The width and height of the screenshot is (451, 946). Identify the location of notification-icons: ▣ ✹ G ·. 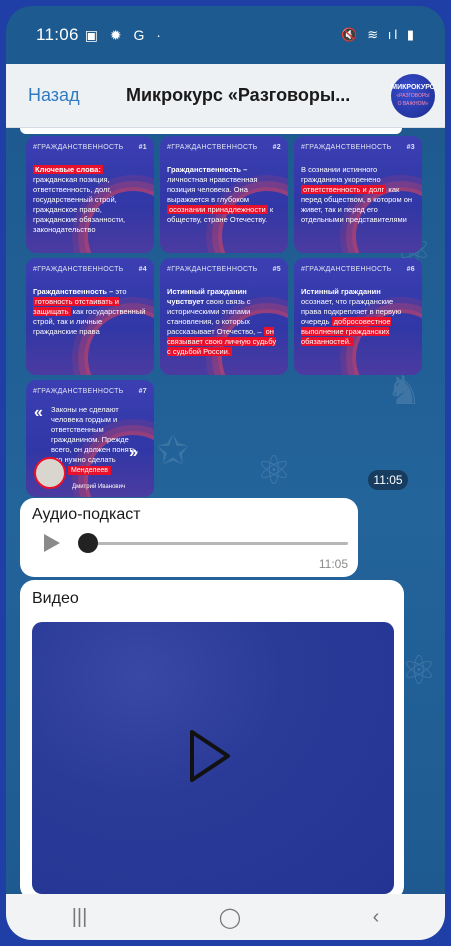
(124, 34).